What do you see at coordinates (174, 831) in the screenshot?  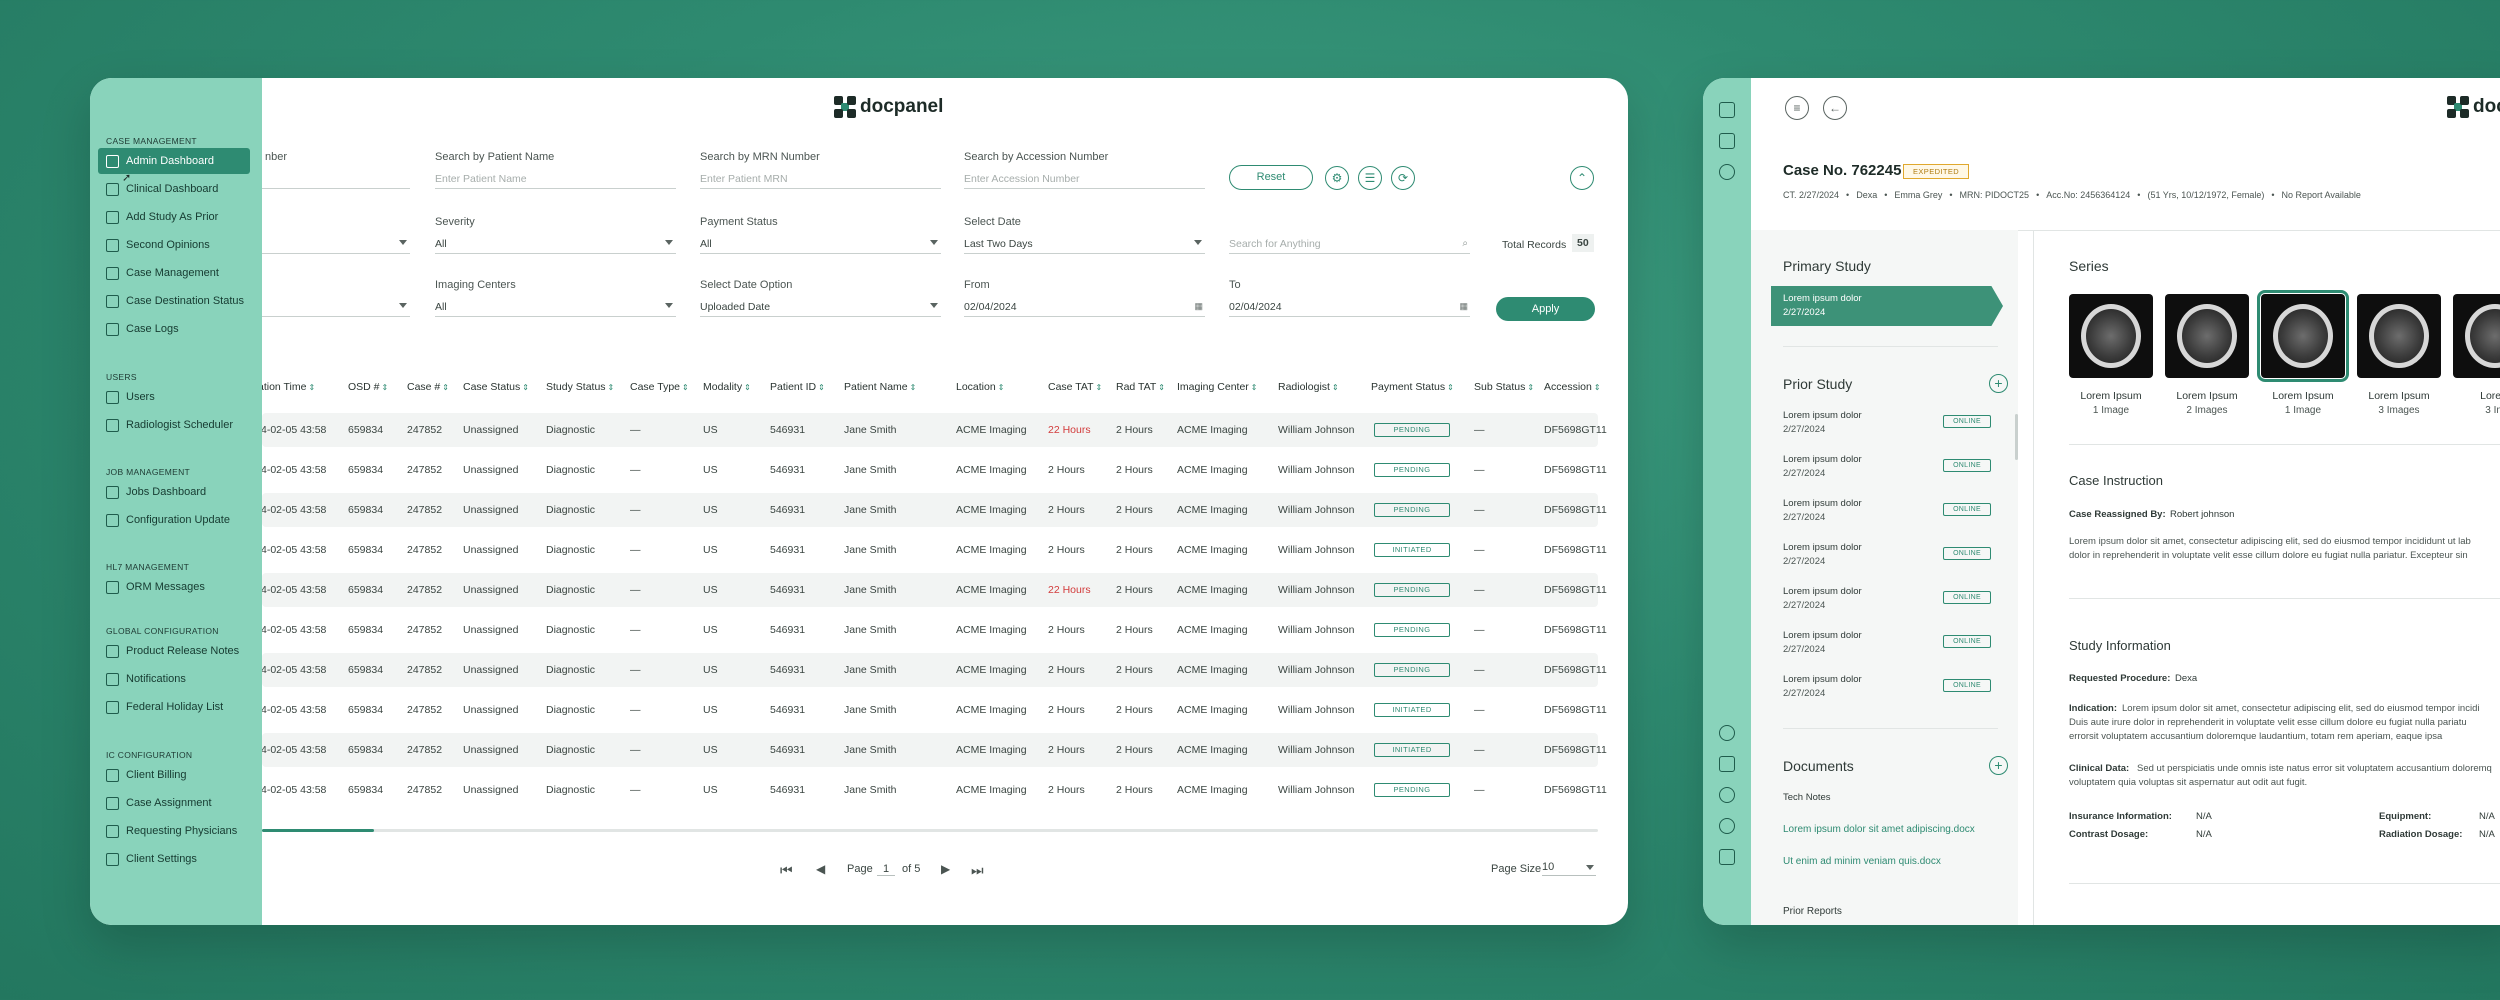 I see `sidebar-item: Requesting Physicians` at bounding box center [174, 831].